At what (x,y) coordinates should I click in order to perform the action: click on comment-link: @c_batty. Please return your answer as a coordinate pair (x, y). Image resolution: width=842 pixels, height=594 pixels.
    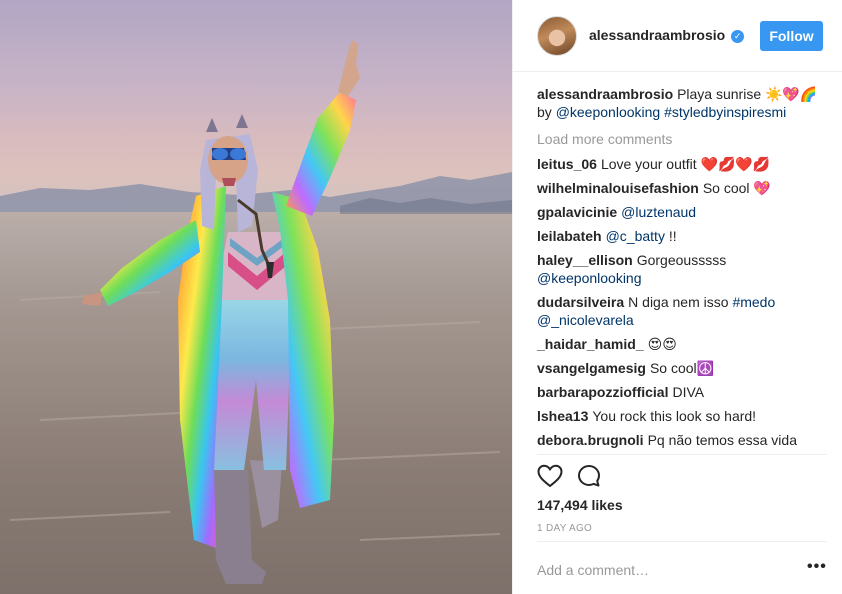
    Looking at the image, I should click on (635, 236).